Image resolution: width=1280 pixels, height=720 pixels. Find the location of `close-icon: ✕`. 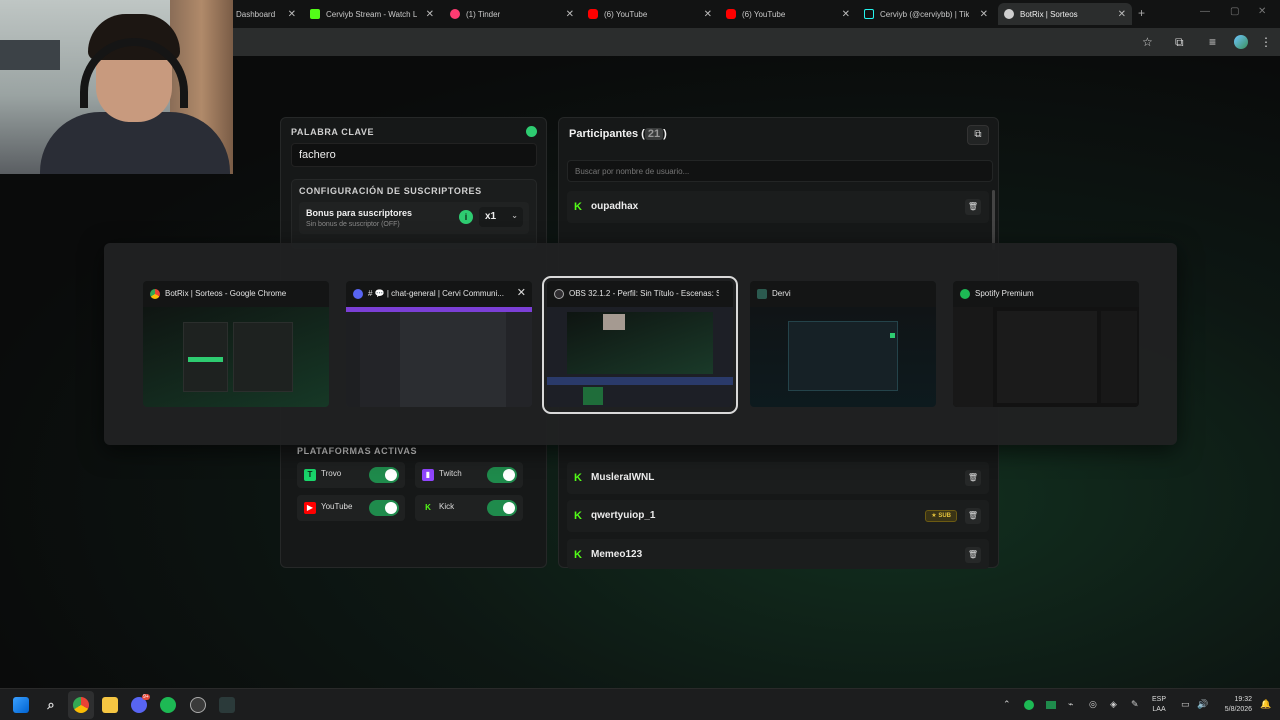

close-icon: ✕ is located at coordinates (521, 292).